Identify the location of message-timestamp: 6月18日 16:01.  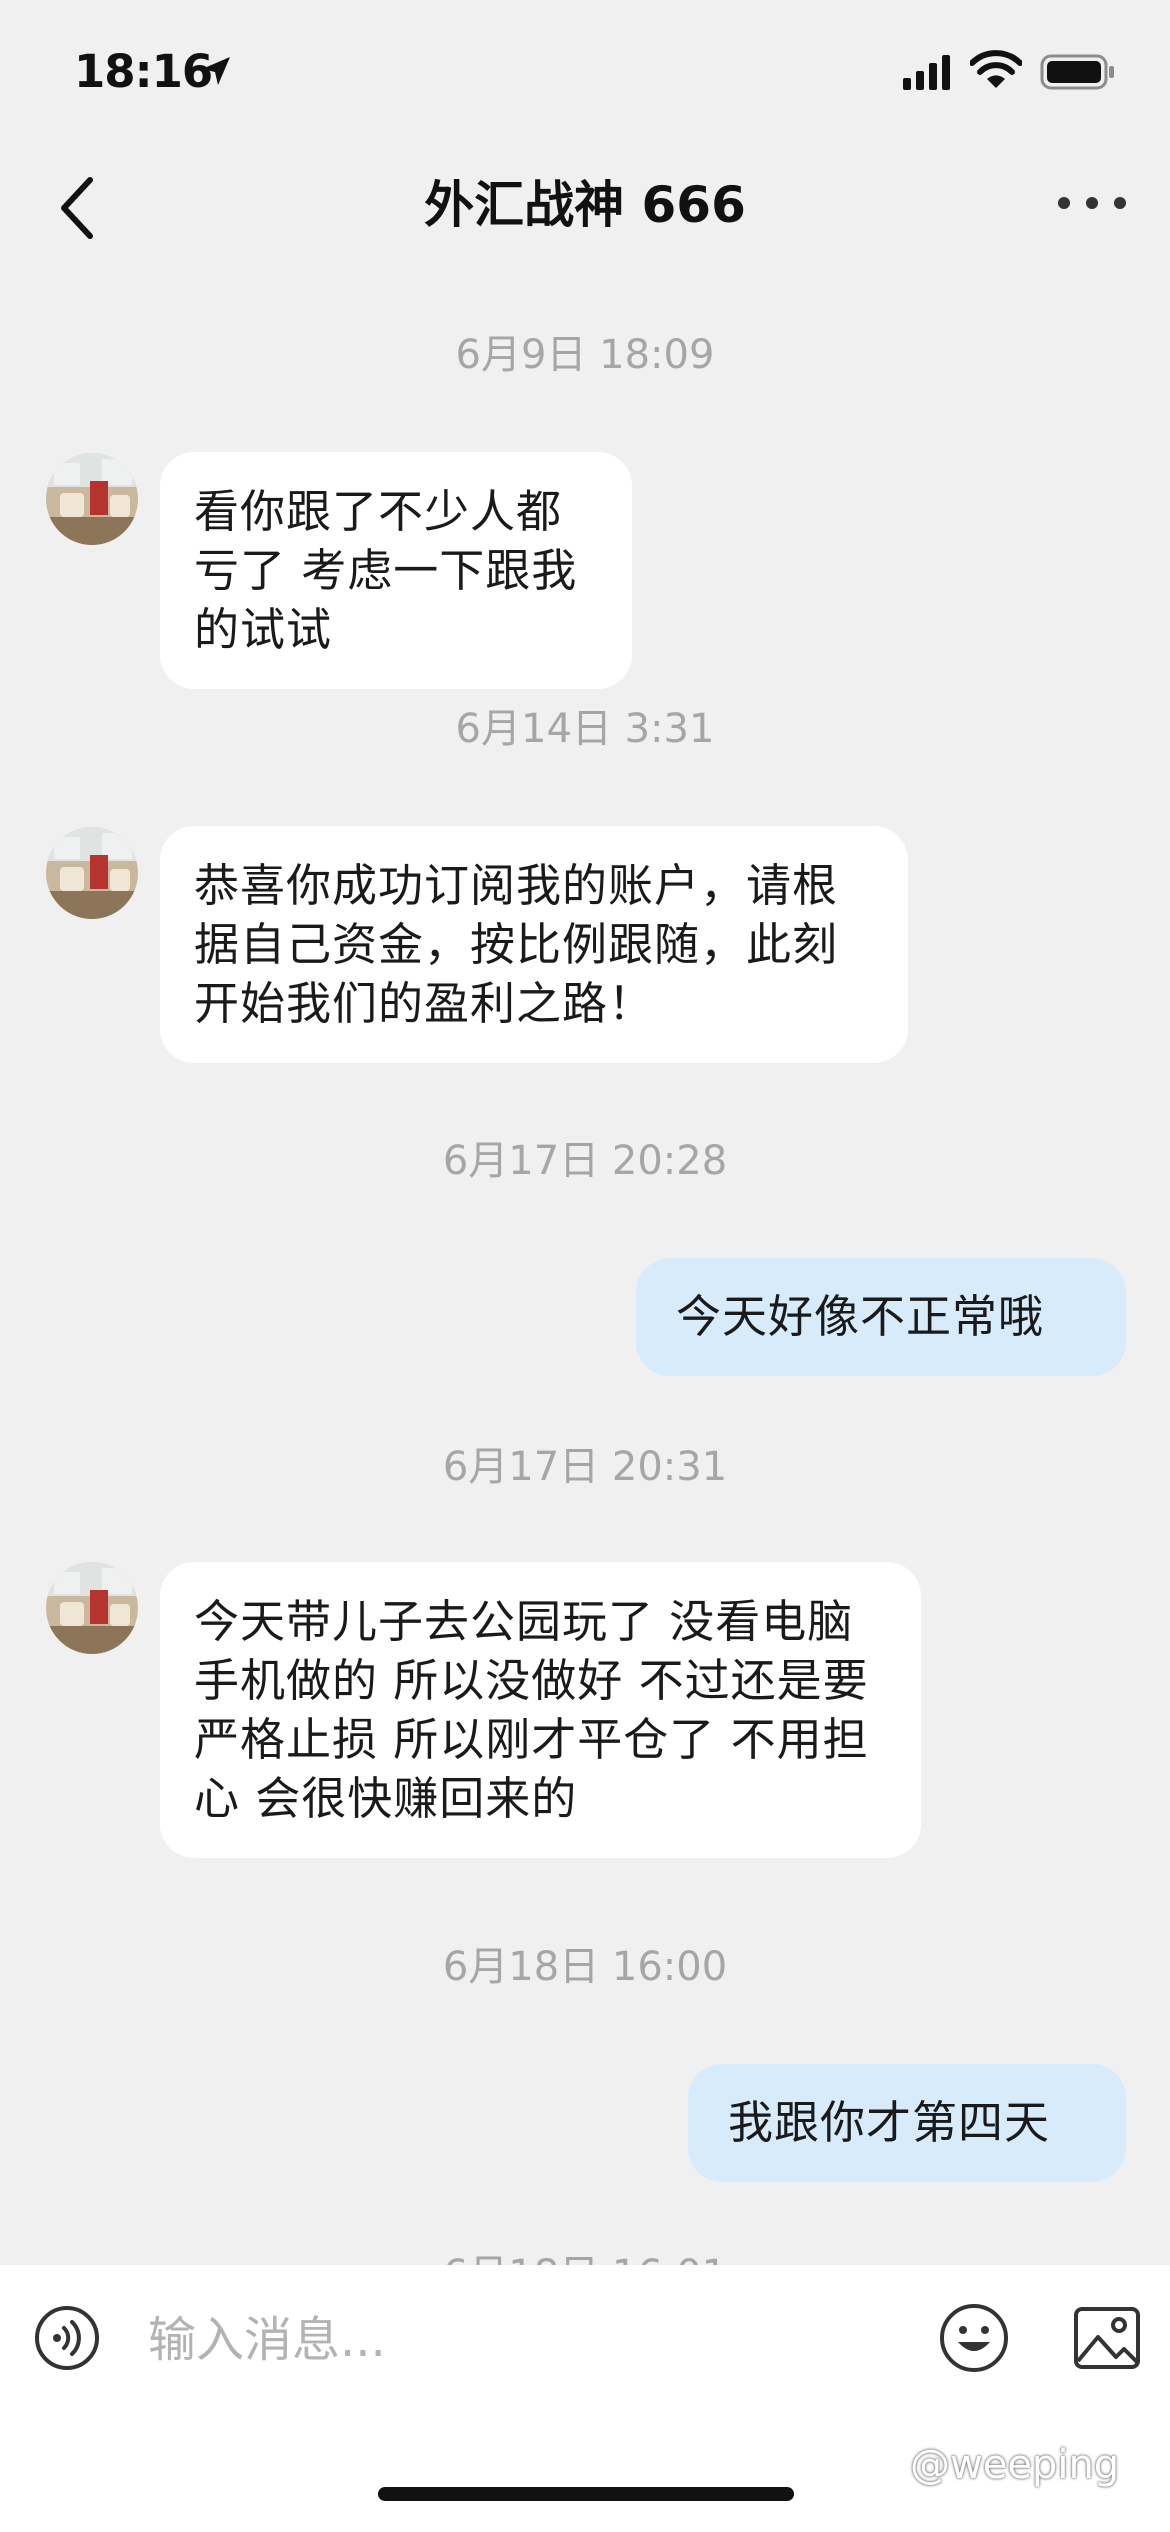
(585, 2257).